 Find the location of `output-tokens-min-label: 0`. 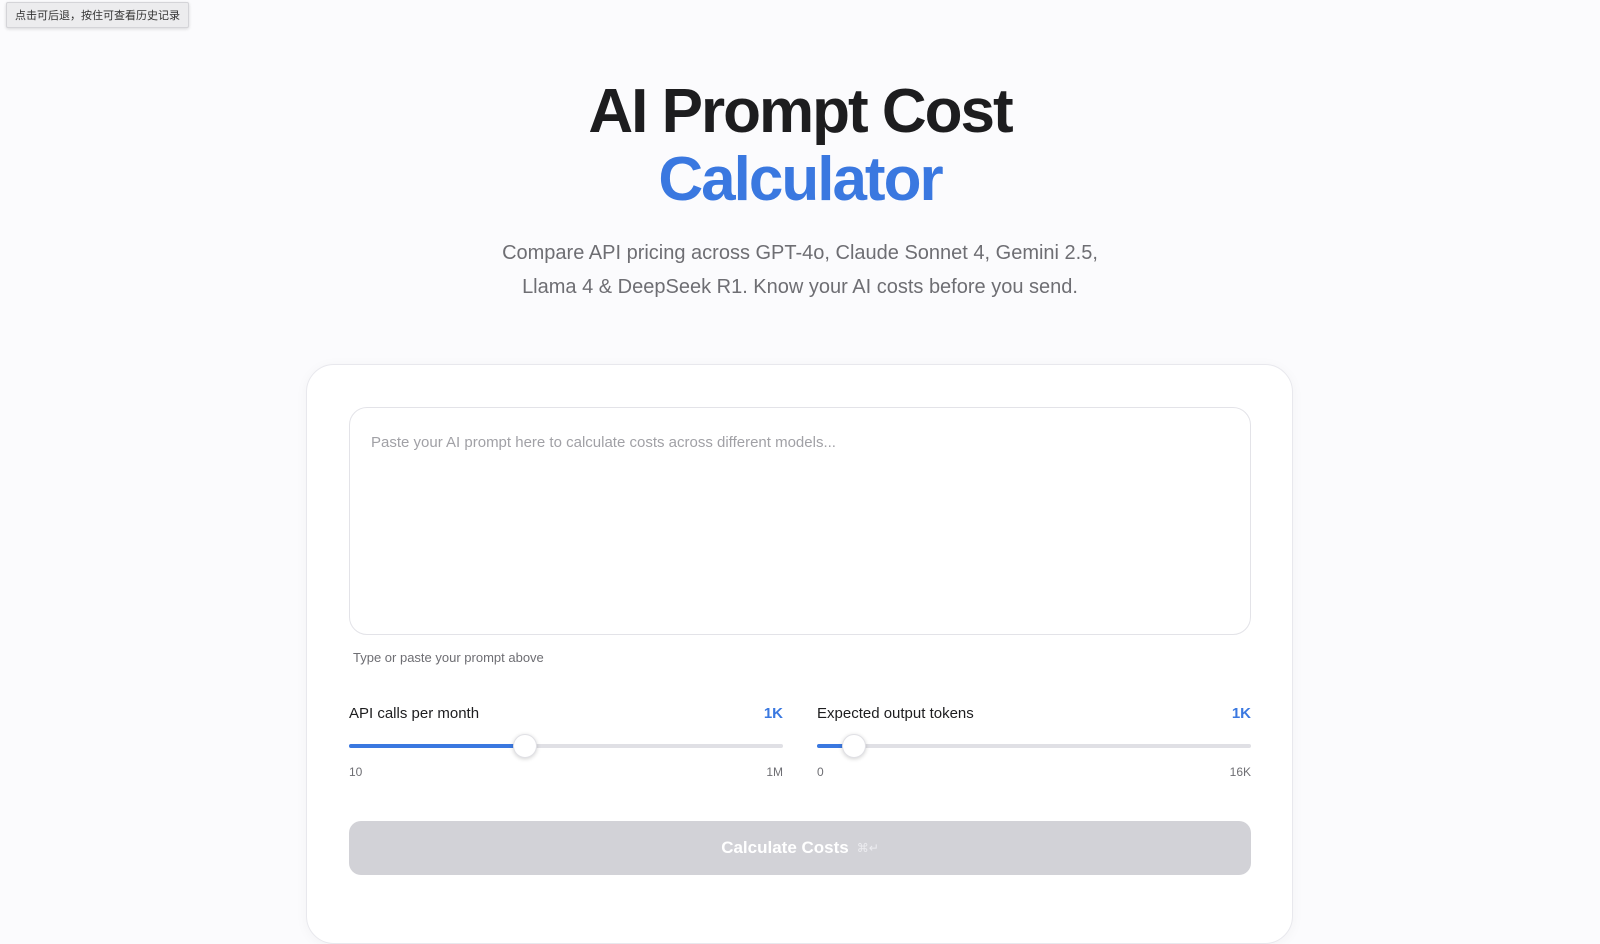

output-tokens-min-label: 0 is located at coordinates (820, 772).